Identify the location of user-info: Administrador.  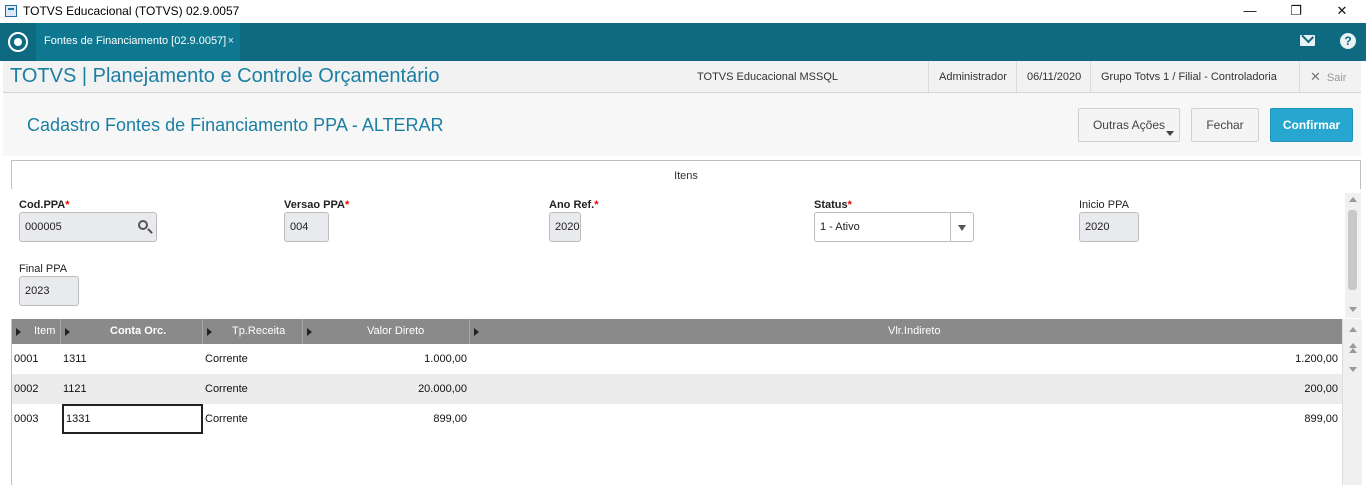
(972, 77).